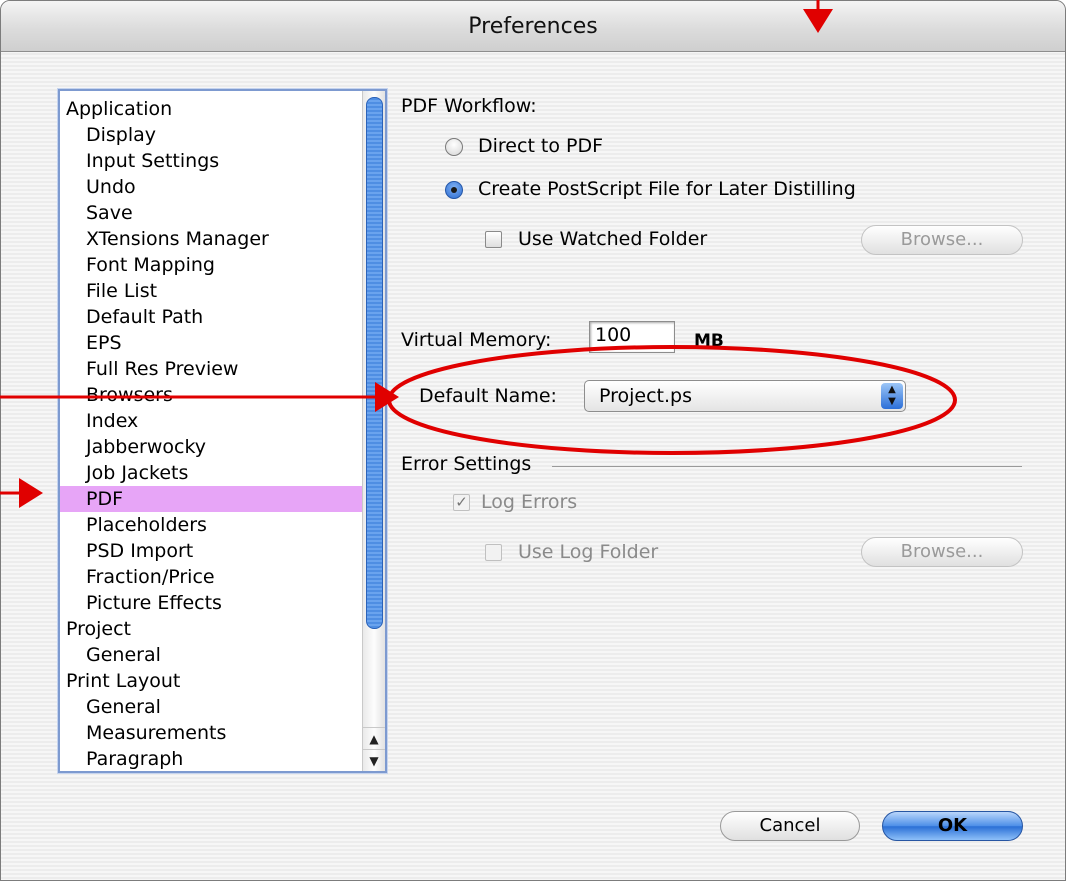 Image resolution: width=1070 pixels, height=881 pixels. What do you see at coordinates (212, 213) in the screenshot?
I see `category-item: Save` at bounding box center [212, 213].